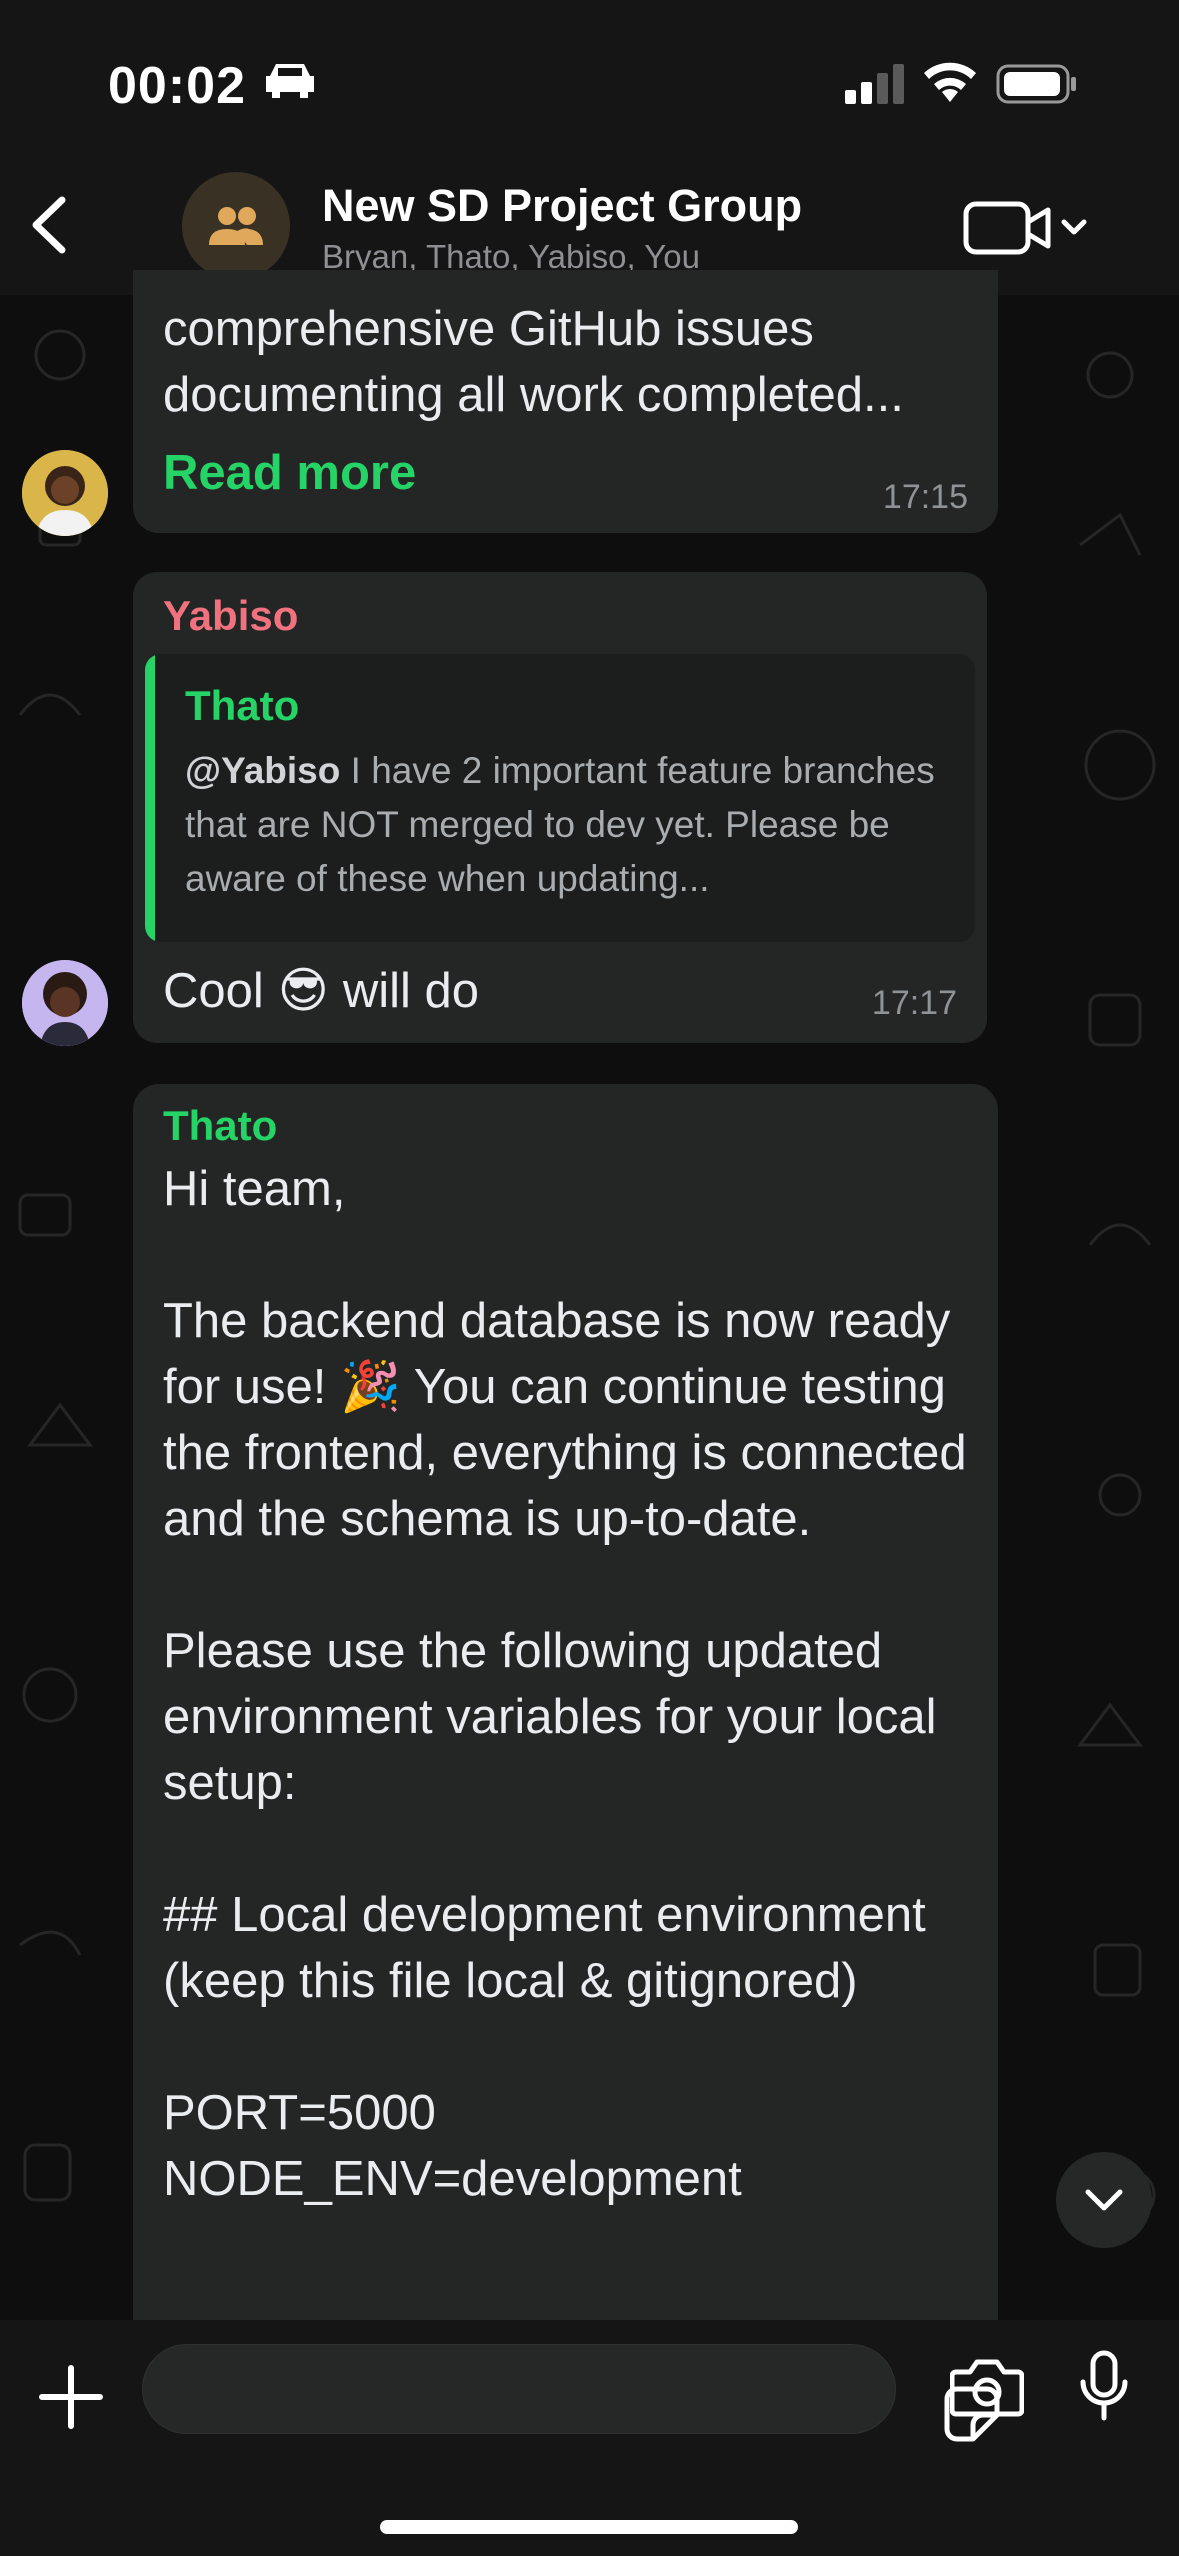  I want to click on mention: @Yabiso, so click(263, 770).